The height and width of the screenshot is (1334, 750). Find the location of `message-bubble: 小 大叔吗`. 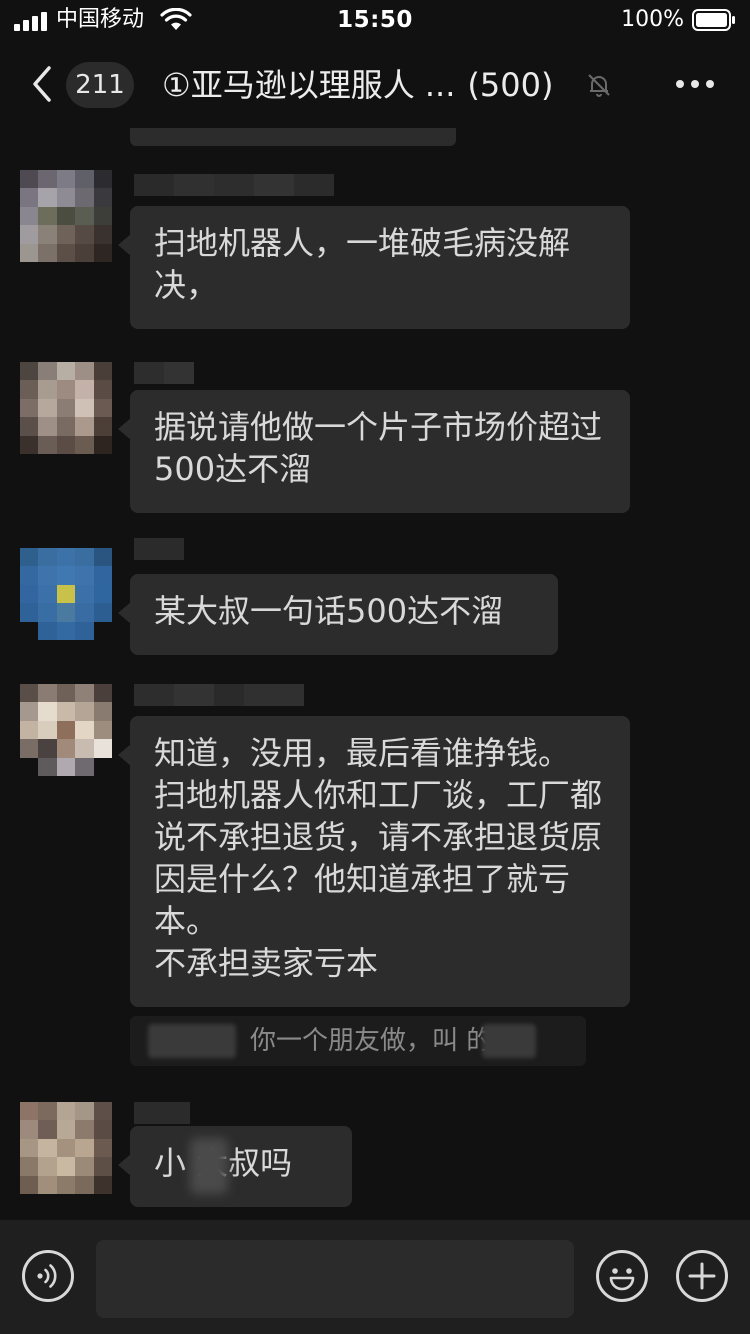

message-bubble: 小 大叔吗 is located at coordinates (235, 1166).